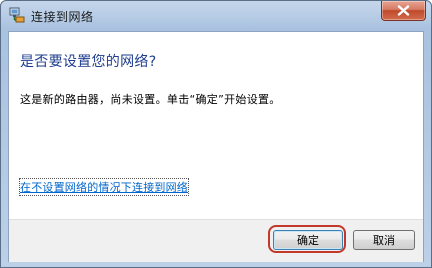 The image size is (432, 268). What do you see at coordinates (216, 16) in the screenshot?
I see `title-bar: 连接到网络` at bounding box center [216, 16].